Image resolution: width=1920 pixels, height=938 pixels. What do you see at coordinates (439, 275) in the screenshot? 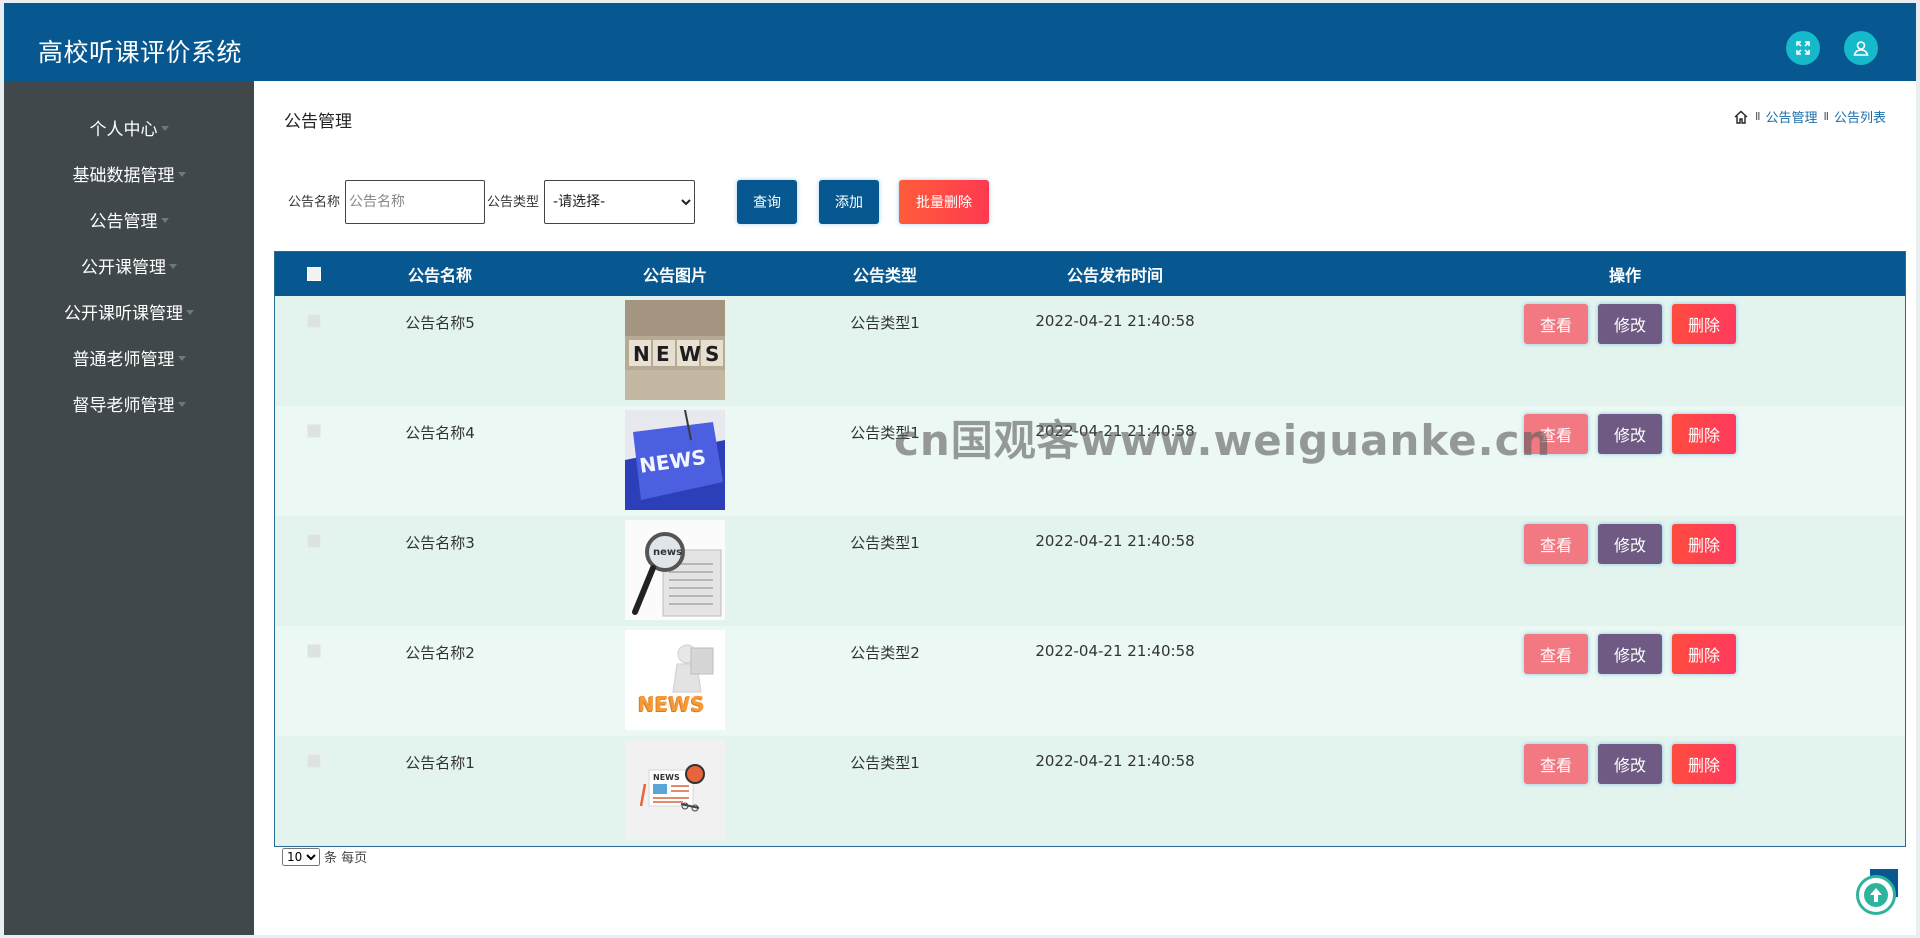
I see `column-header-name: 公告名称` at bounding box center [439, 275].